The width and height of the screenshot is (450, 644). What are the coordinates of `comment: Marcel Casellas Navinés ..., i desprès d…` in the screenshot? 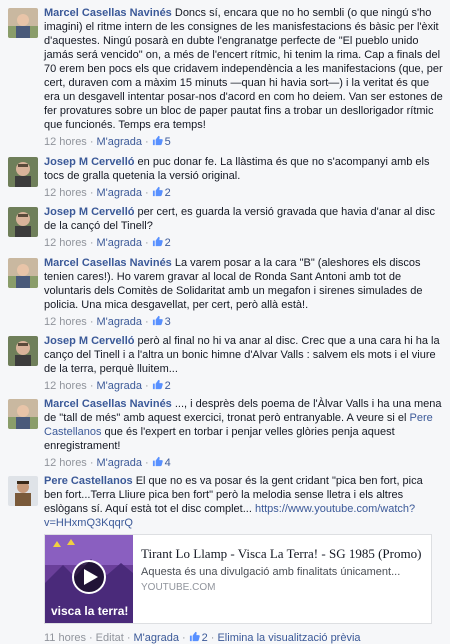 It's located at (225, 433).